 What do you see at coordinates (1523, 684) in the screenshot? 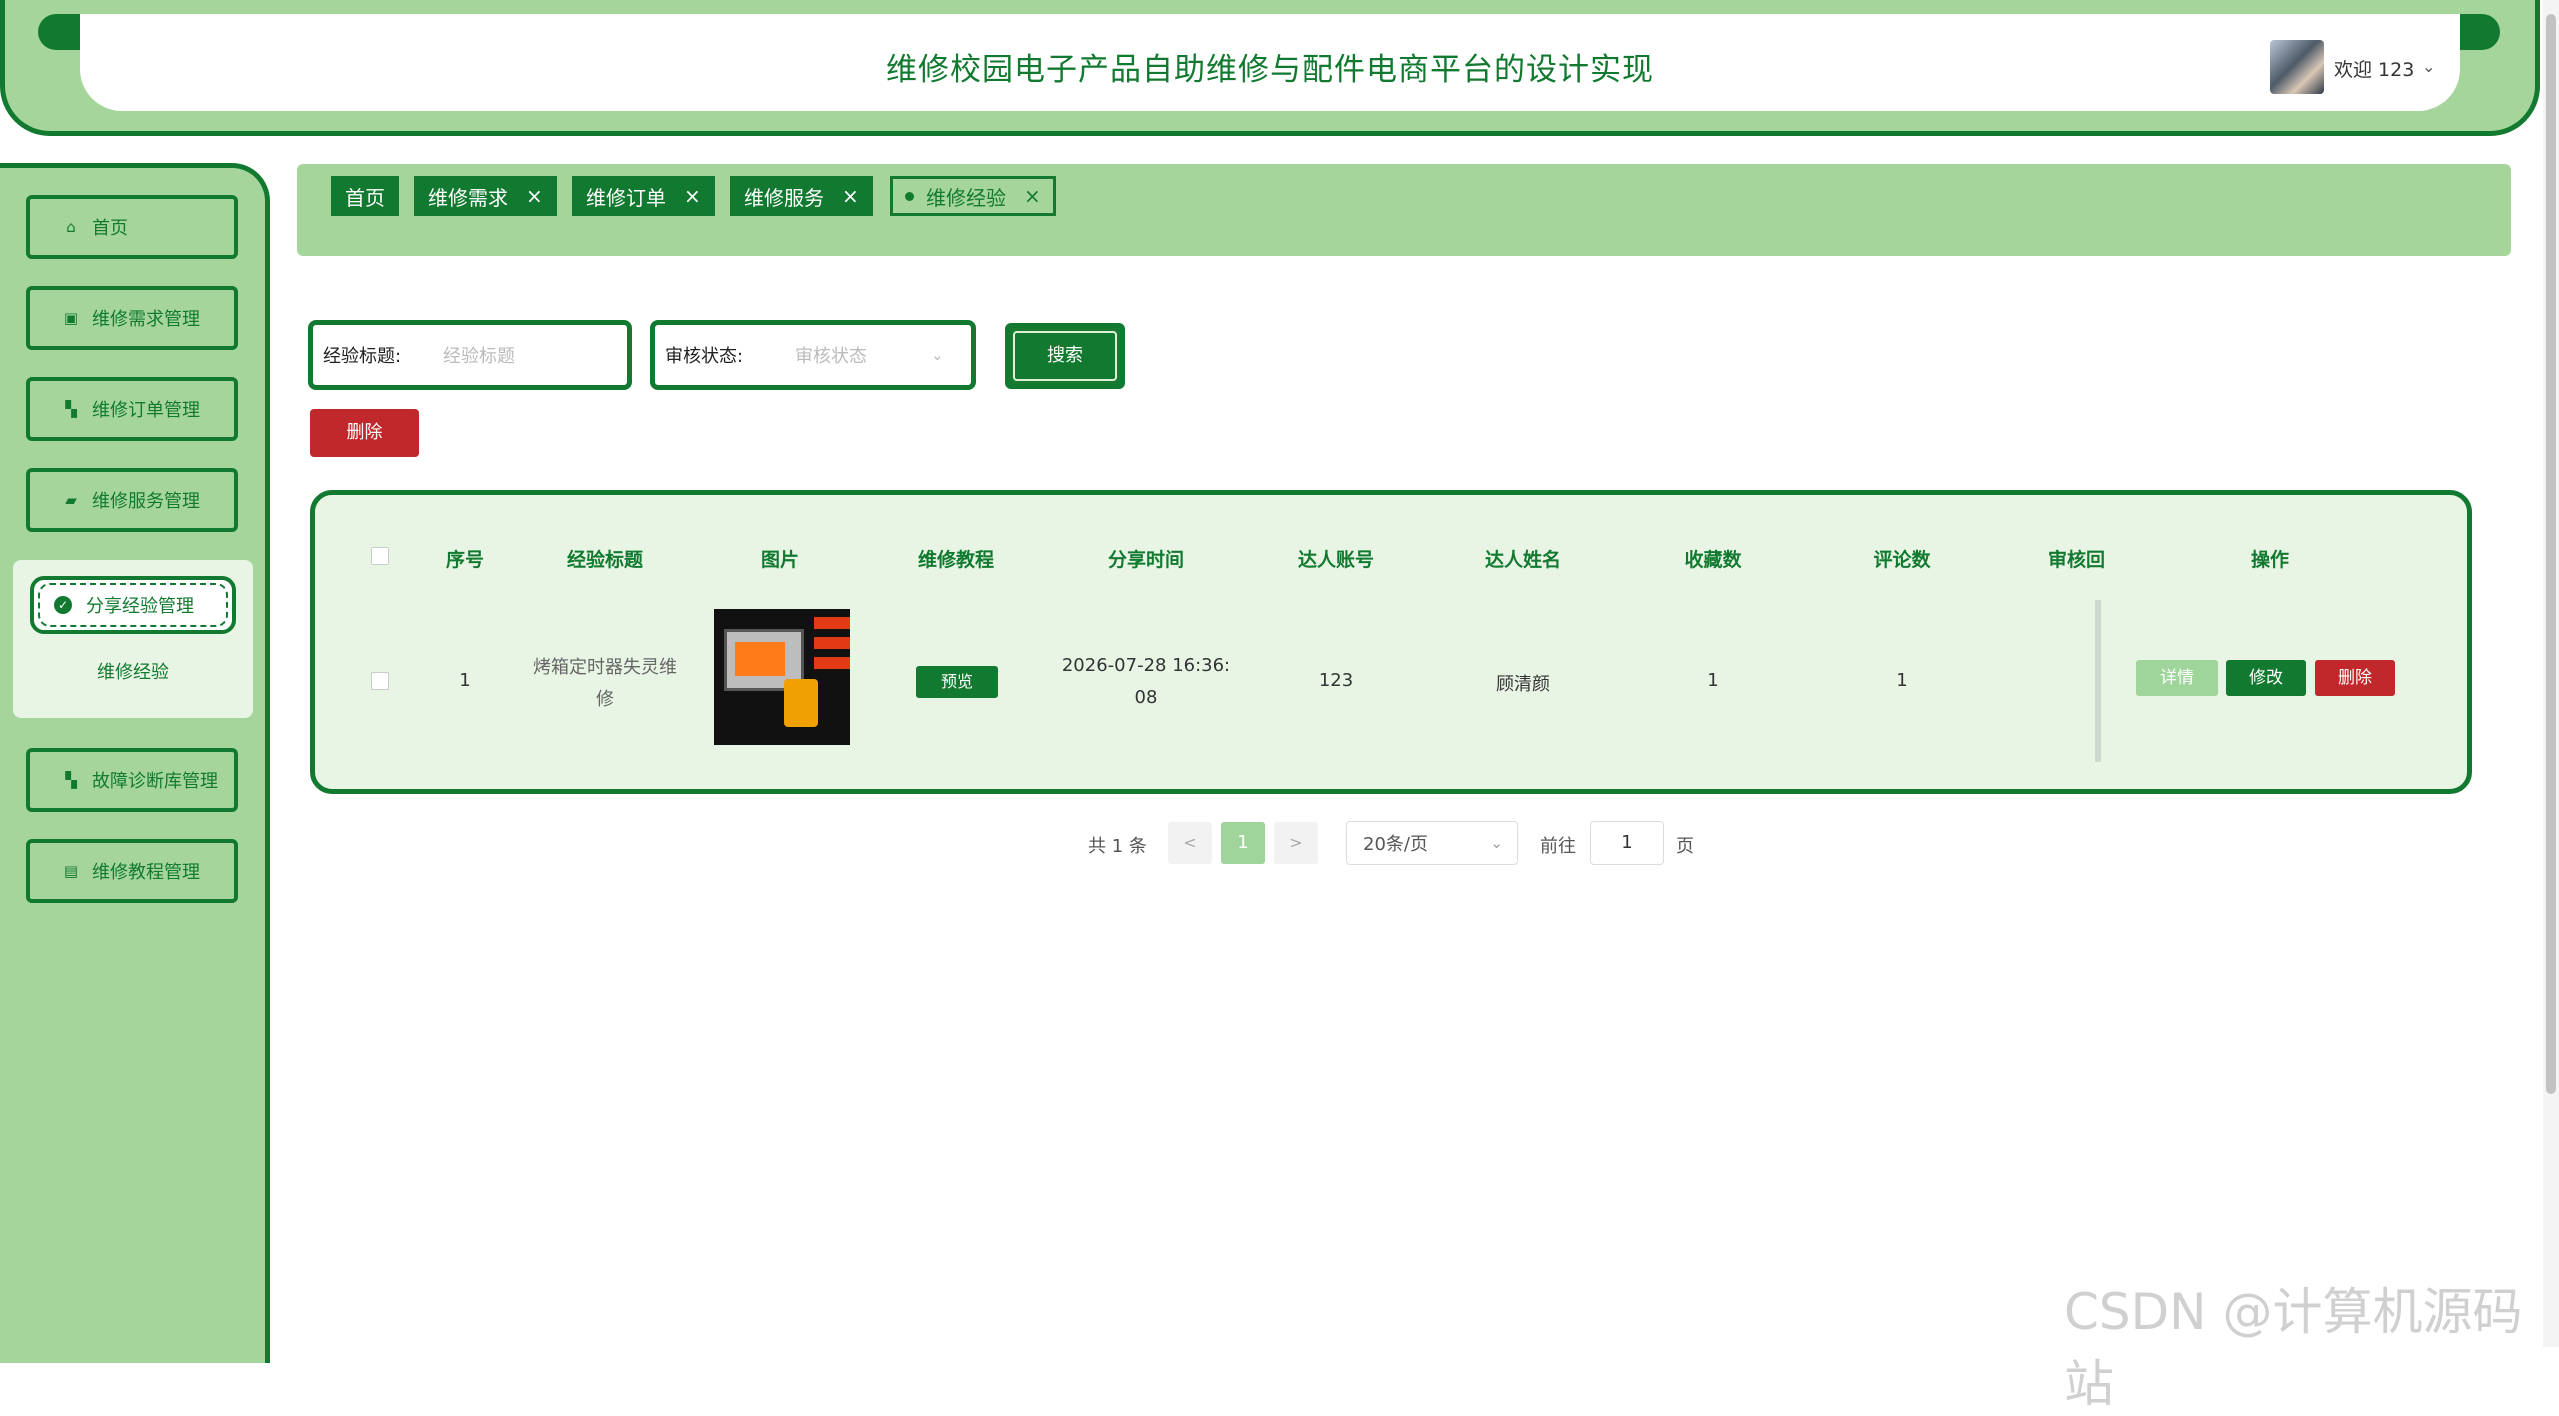
I see `row-name: 顾清颜` at bounding box center [1523, 684].